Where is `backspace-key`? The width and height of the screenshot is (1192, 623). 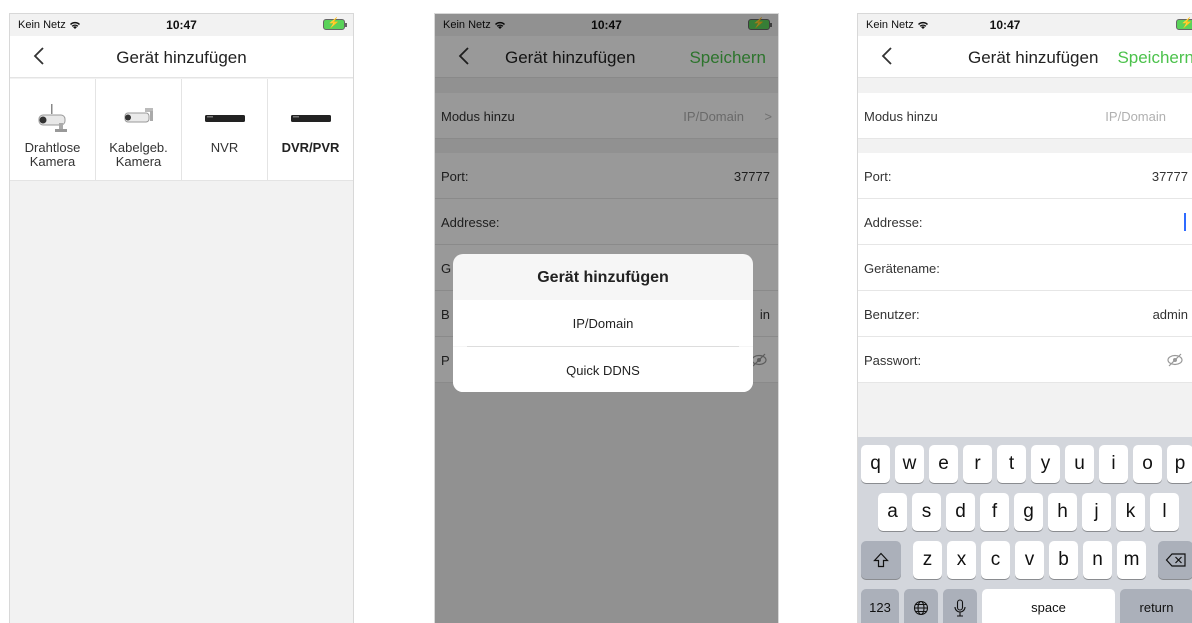
backspace-key is located at coordinates (1175, 560).